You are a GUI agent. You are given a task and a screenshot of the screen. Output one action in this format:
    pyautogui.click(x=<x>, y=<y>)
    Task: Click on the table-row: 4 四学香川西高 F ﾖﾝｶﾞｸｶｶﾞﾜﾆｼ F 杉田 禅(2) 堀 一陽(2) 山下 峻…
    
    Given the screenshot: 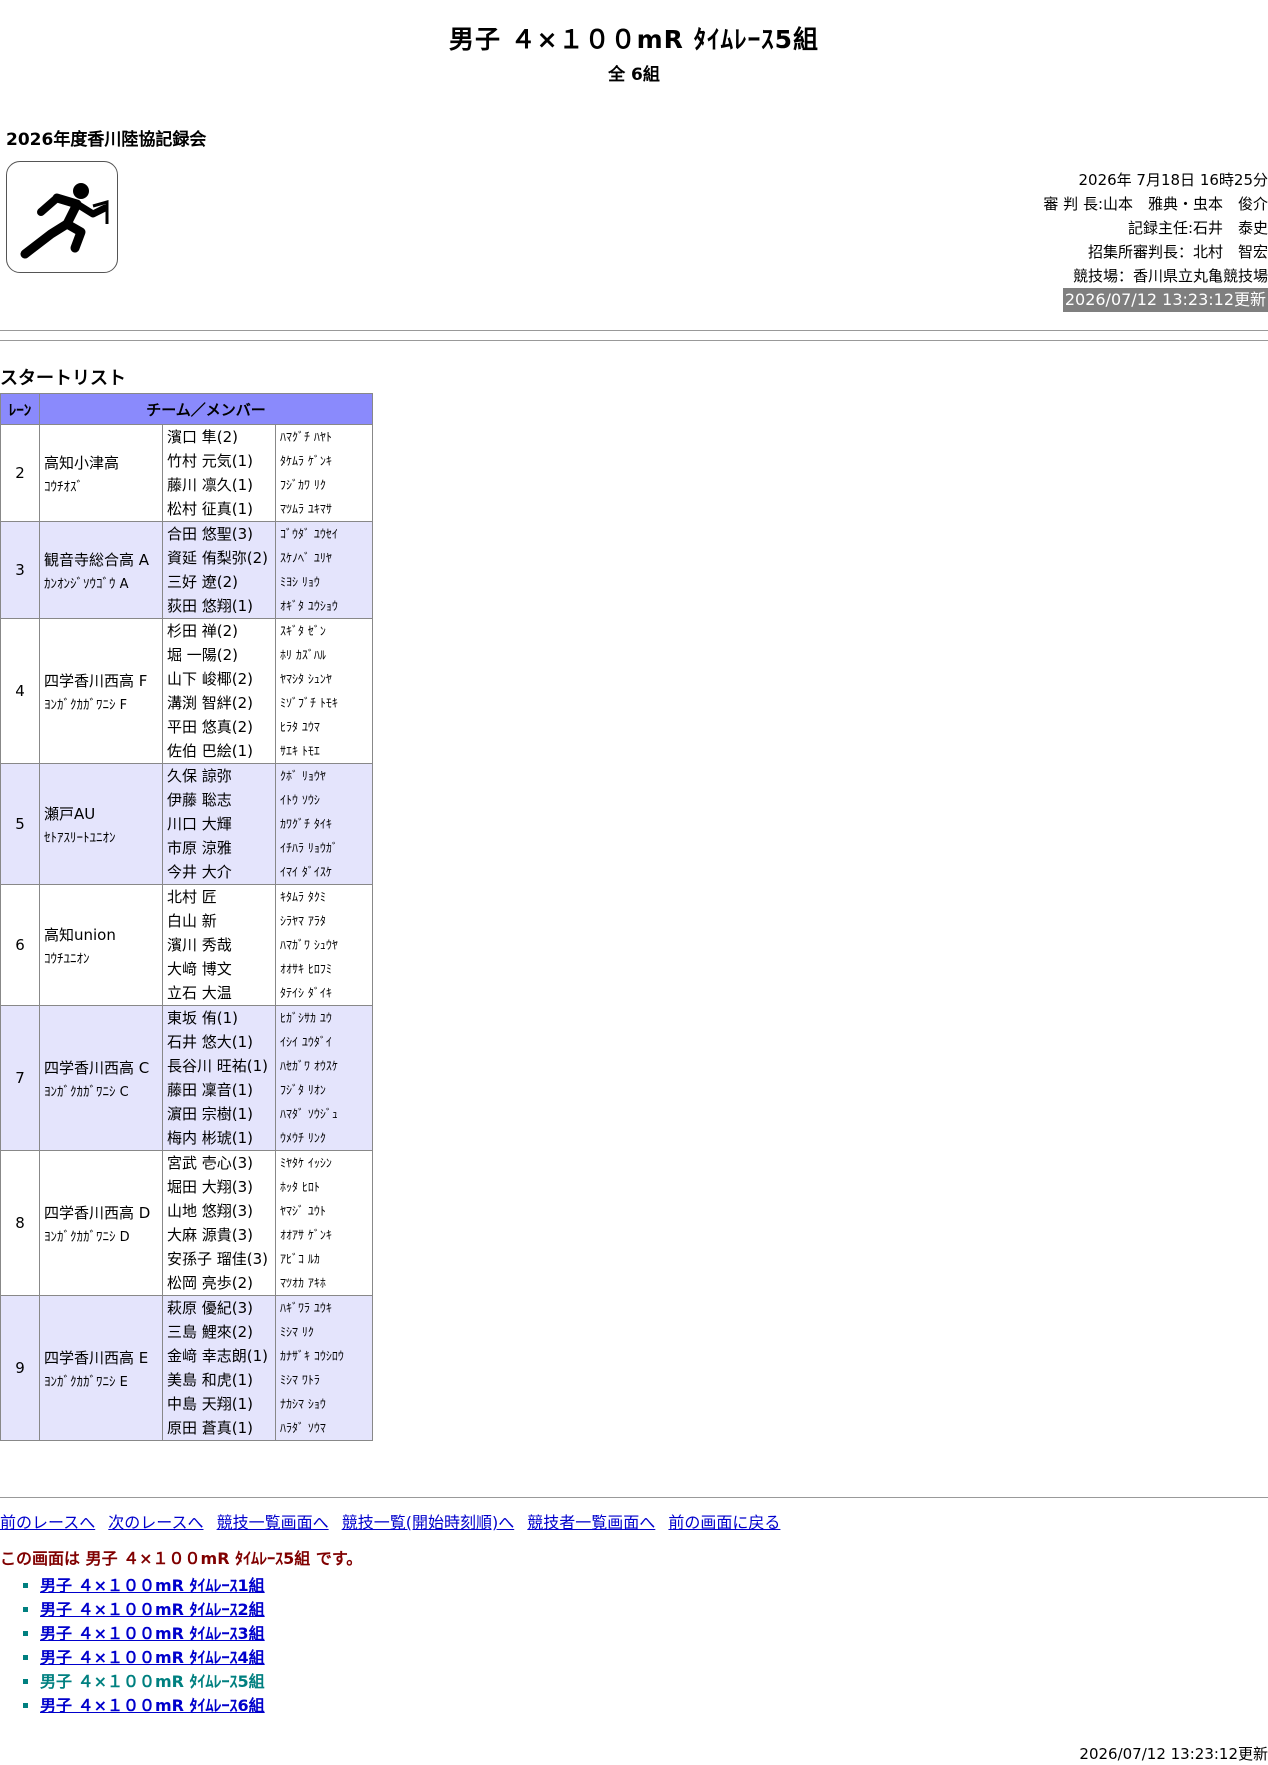 What is the action you would take?
    pyautogui.click(x=186, y=691)
    